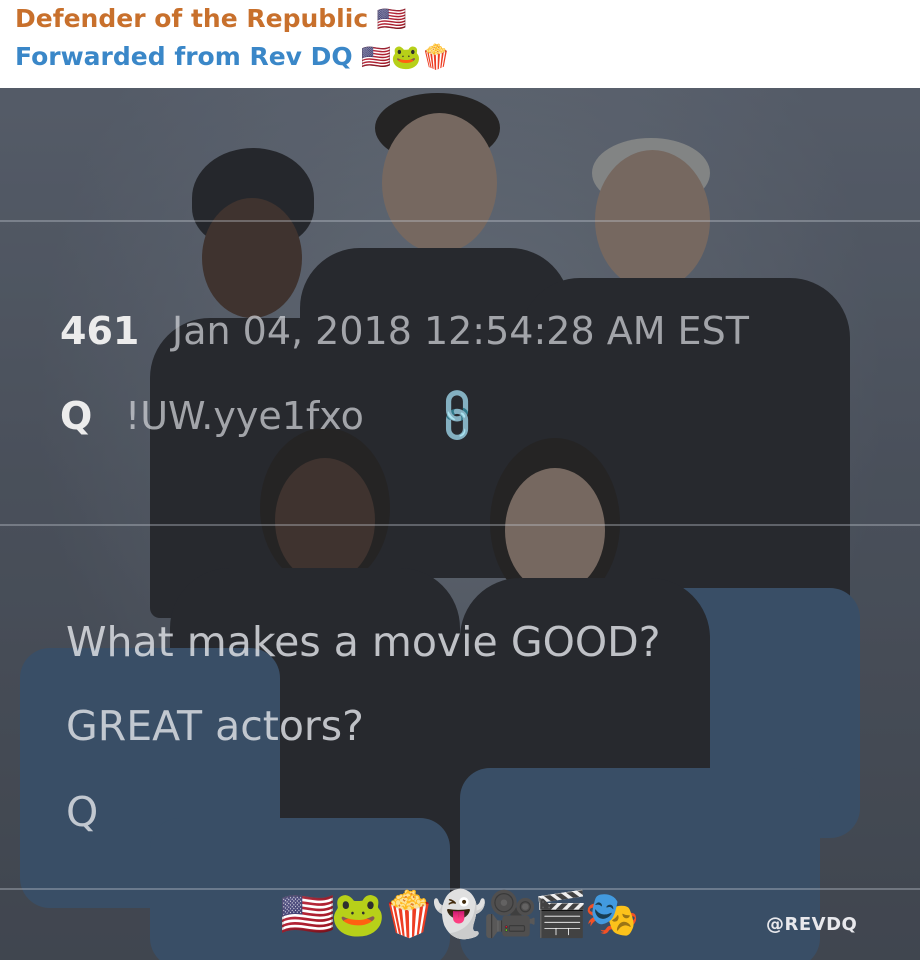  I want to click on forwarded-from: Forwarded from Rev DQ 🇺🇸🐸🍿, so click(233, 56).